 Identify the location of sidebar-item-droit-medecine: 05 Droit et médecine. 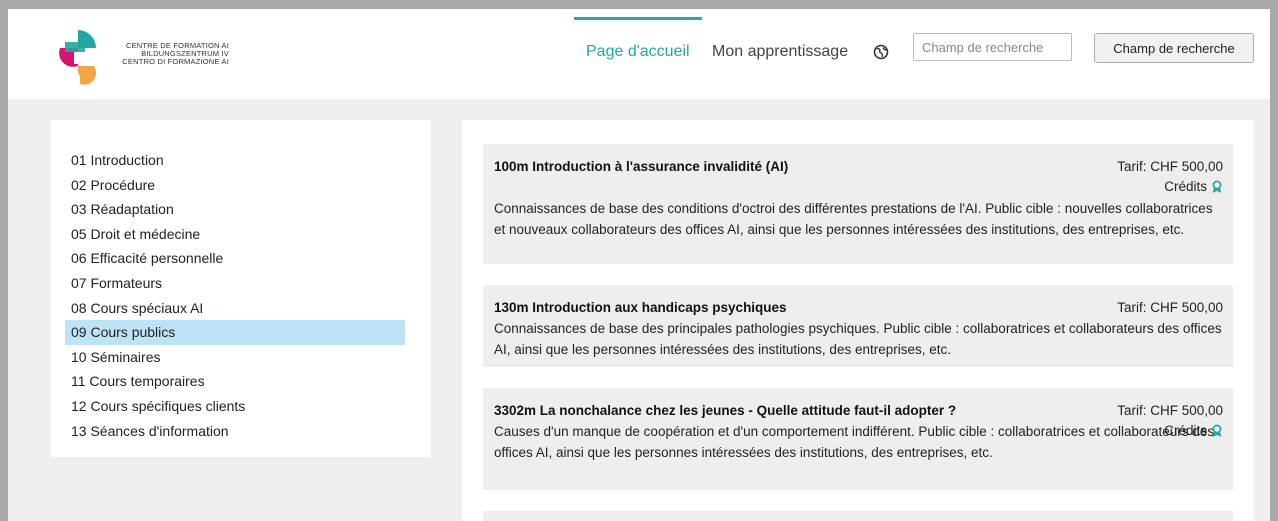
(235, 234).